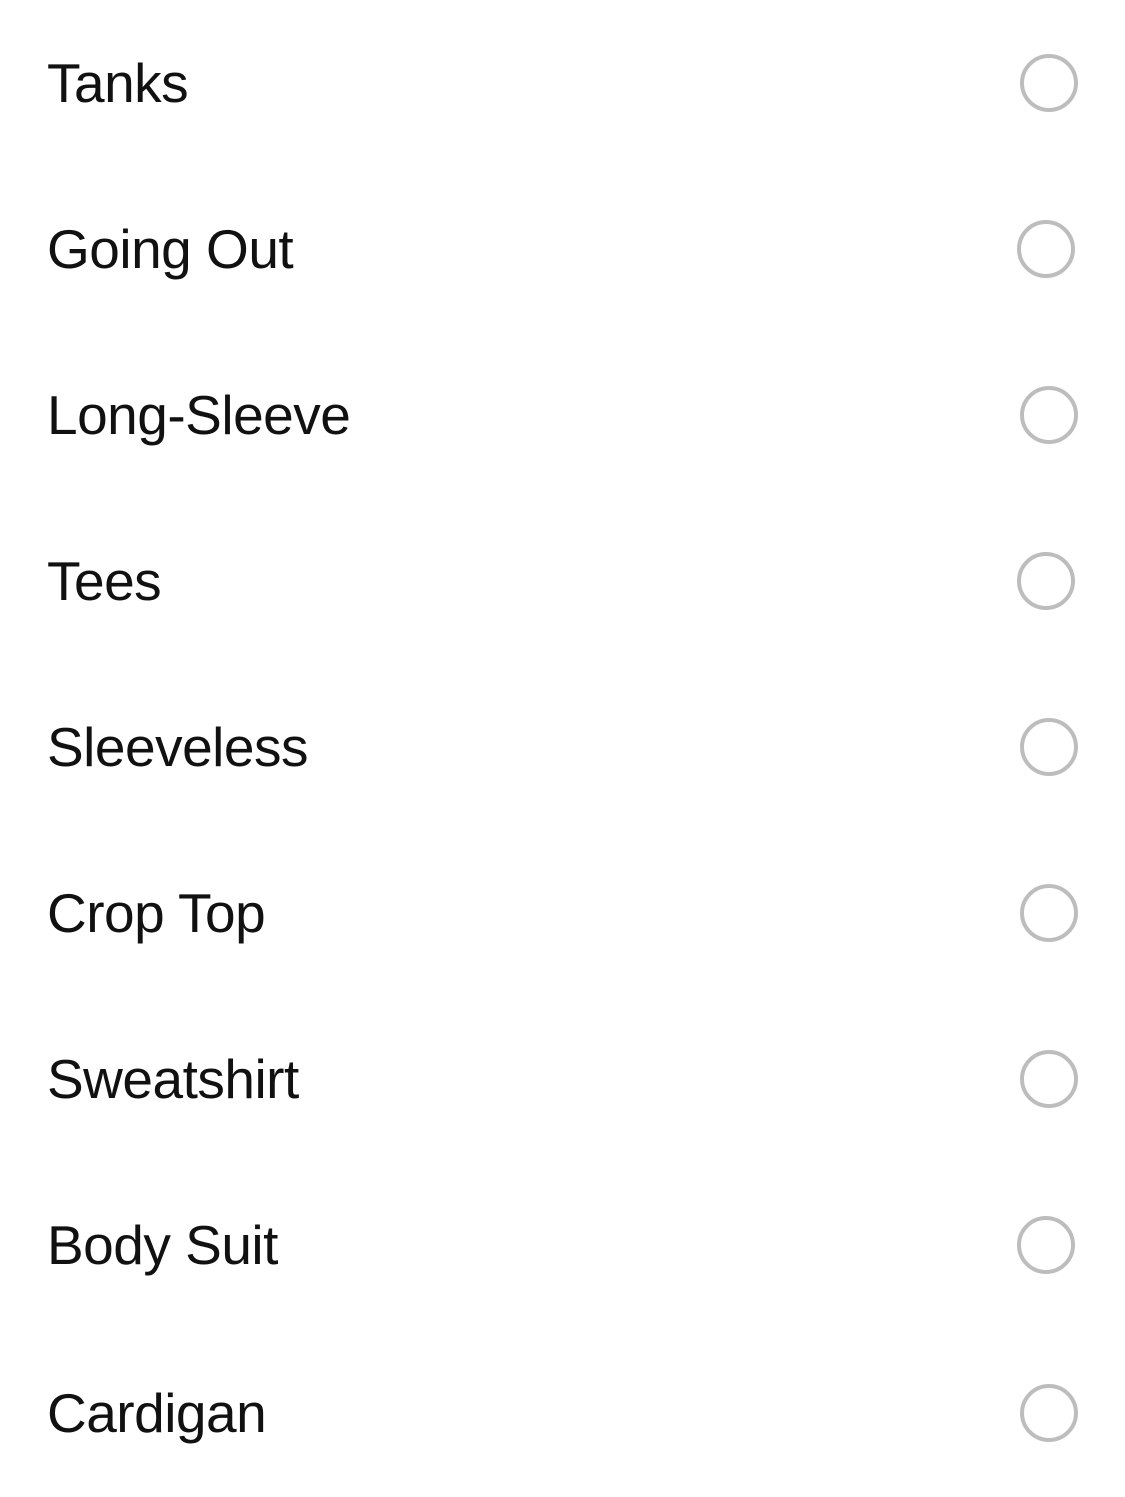 This screenshot has width=1125, height=1497. I want to click on option-row-going-out: Going Out, so click(562, 249).